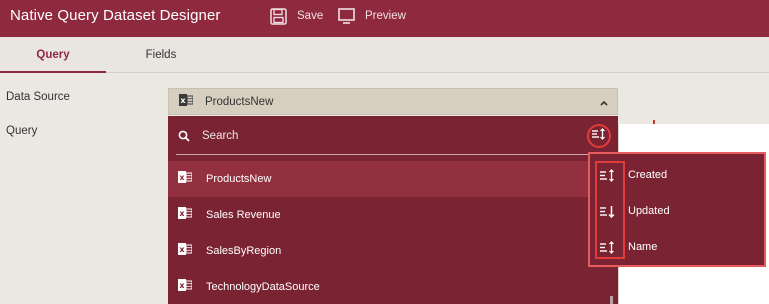  Describe the element at coordinates (346, 16) in the screenshot. I see `monitor-icon` at that location.